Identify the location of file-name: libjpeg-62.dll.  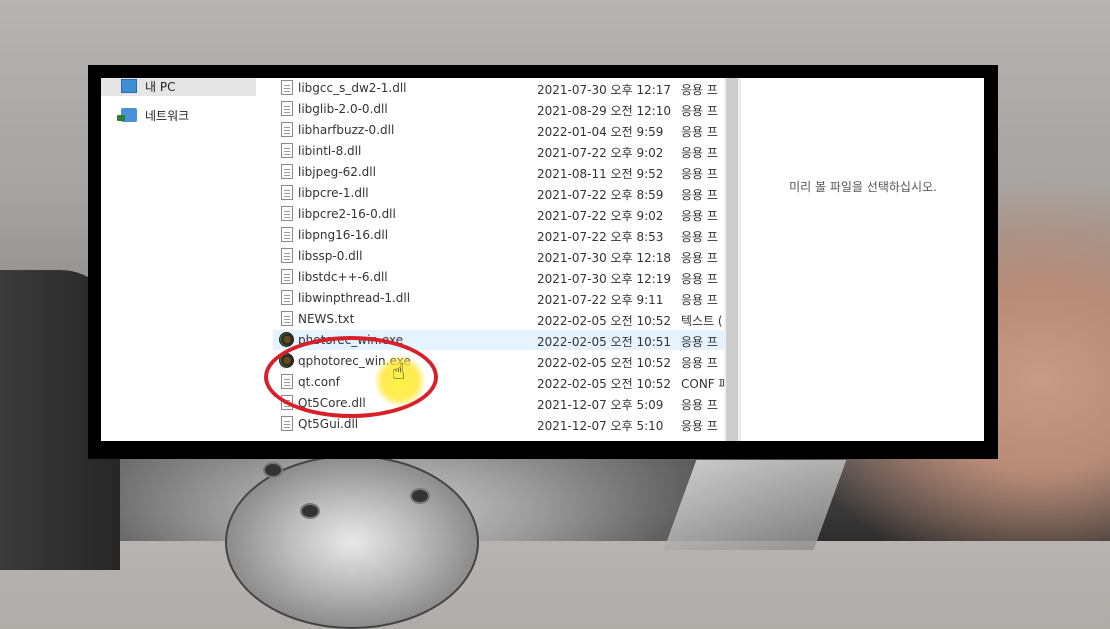
(337, 172).